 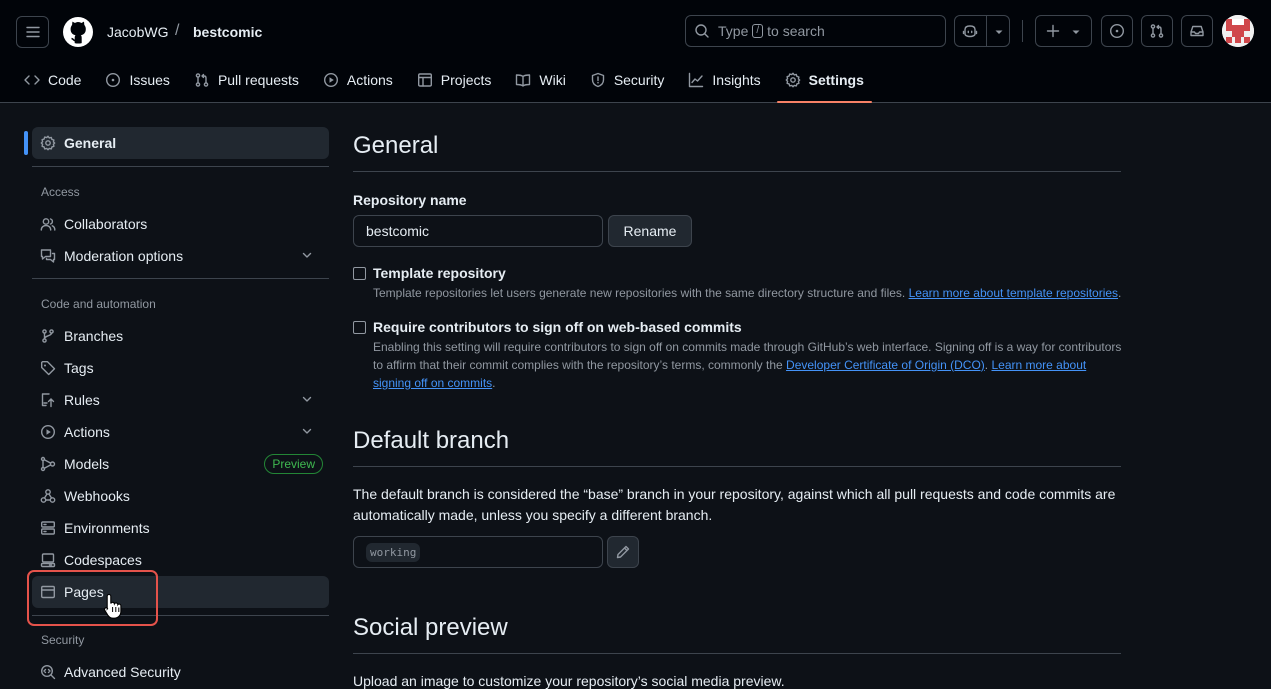 I want to click on copilot-button, so click(x=982, y=31).